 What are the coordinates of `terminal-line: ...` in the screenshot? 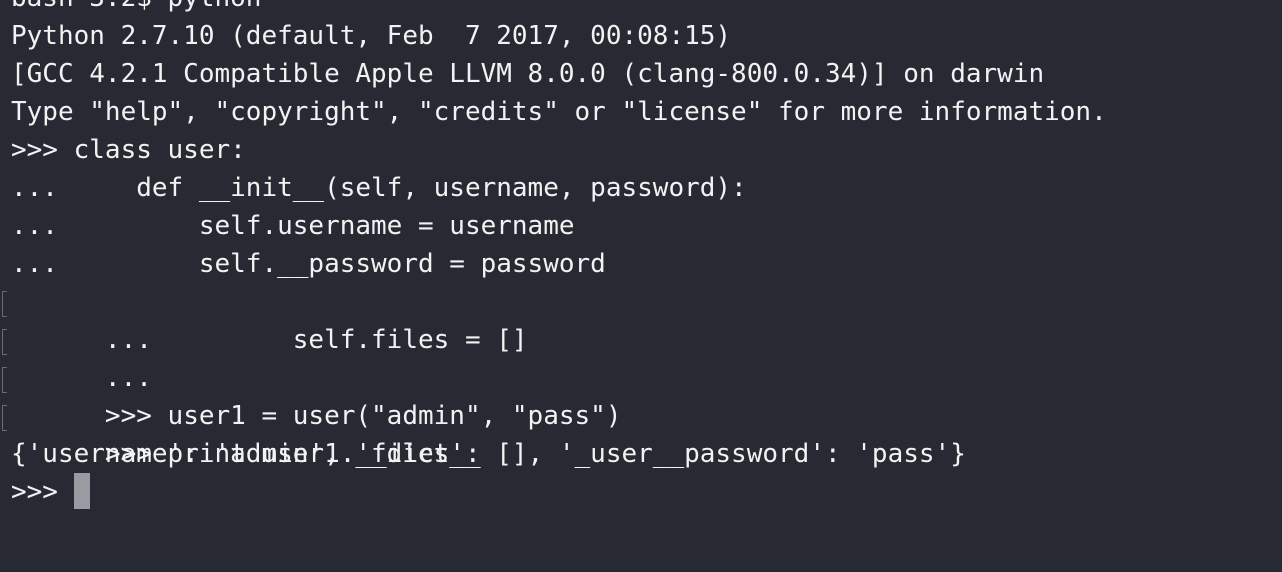 It's located at (554, 357).